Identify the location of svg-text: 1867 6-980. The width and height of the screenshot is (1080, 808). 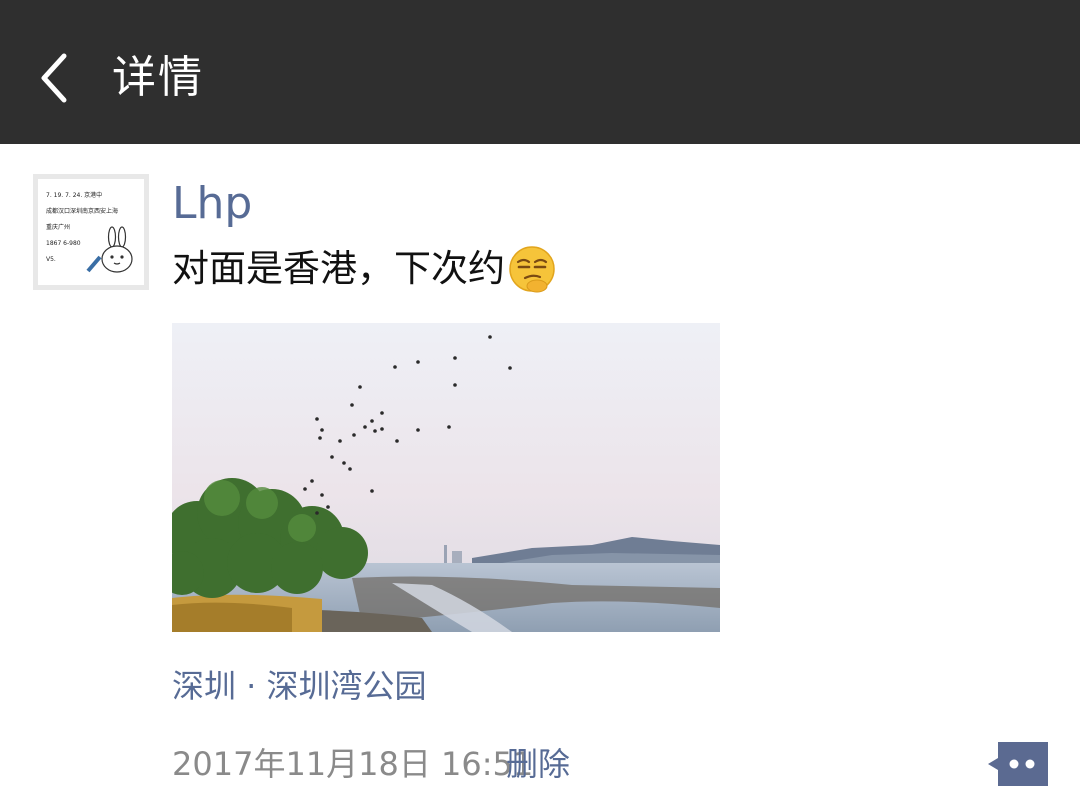
(63, 243).